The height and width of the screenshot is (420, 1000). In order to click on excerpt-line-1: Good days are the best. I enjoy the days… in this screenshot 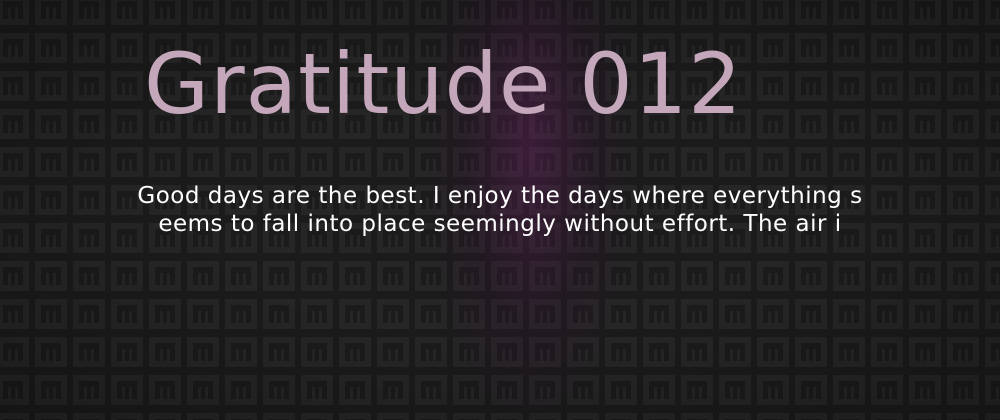, I will do `click(500, 196)`.